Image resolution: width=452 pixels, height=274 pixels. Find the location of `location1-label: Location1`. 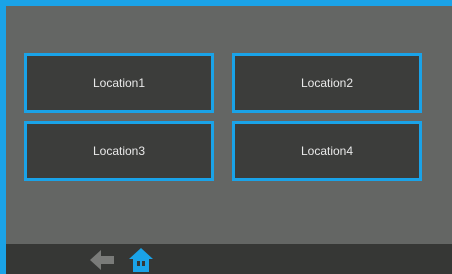

location1-label: Location1 is located at coordinates (119, 83).